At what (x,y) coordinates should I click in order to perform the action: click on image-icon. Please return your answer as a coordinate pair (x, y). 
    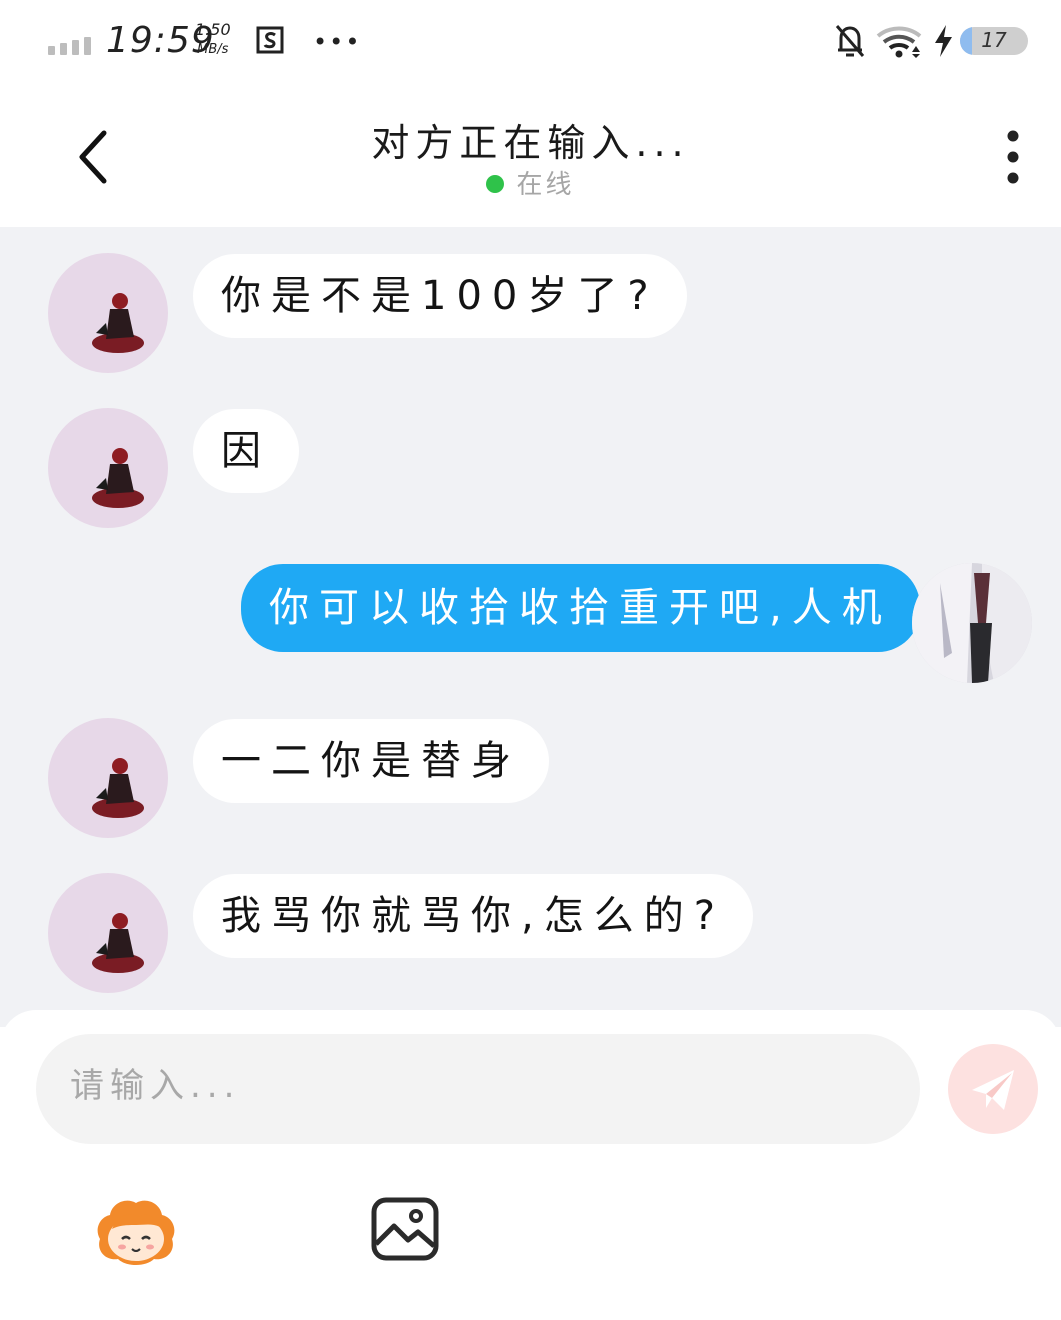
    Looking at the image, I should click on (405, 1229).